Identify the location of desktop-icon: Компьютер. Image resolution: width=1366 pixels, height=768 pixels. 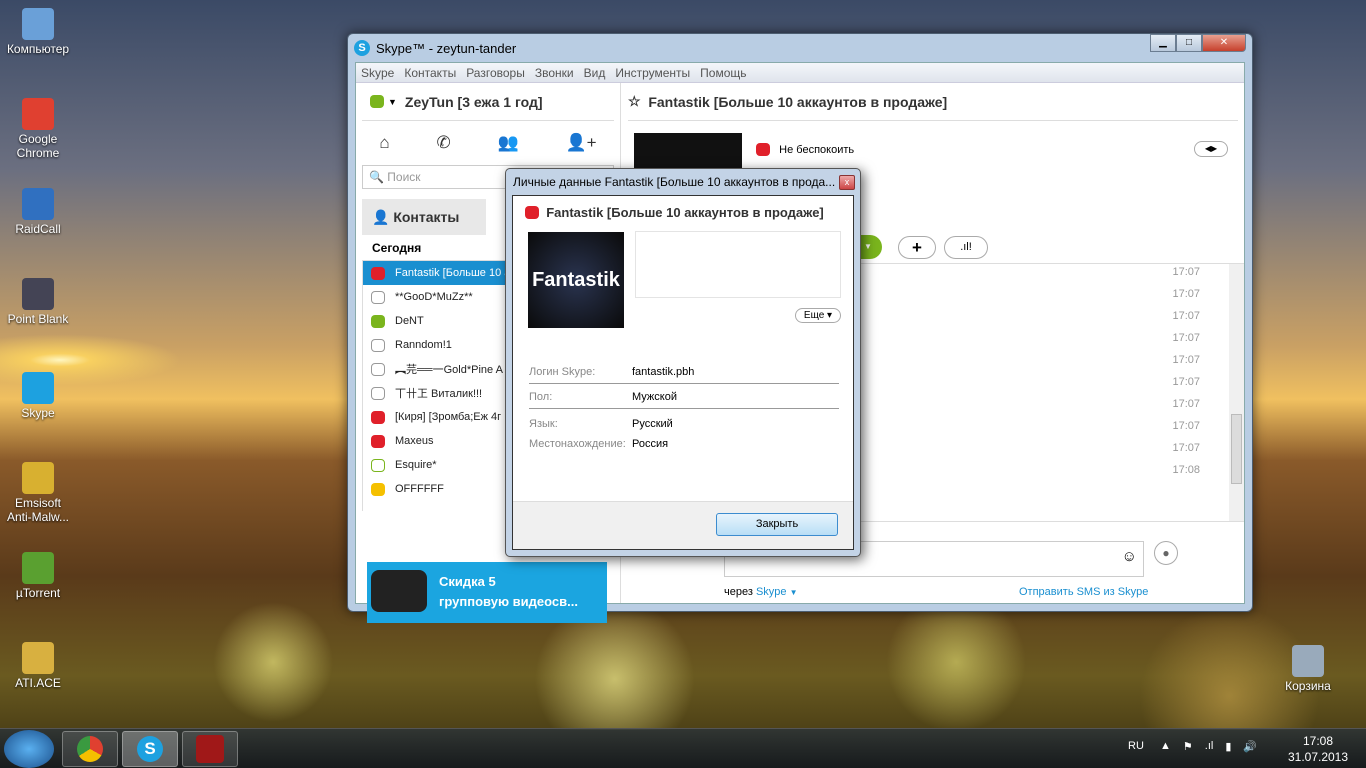
(38, 32).